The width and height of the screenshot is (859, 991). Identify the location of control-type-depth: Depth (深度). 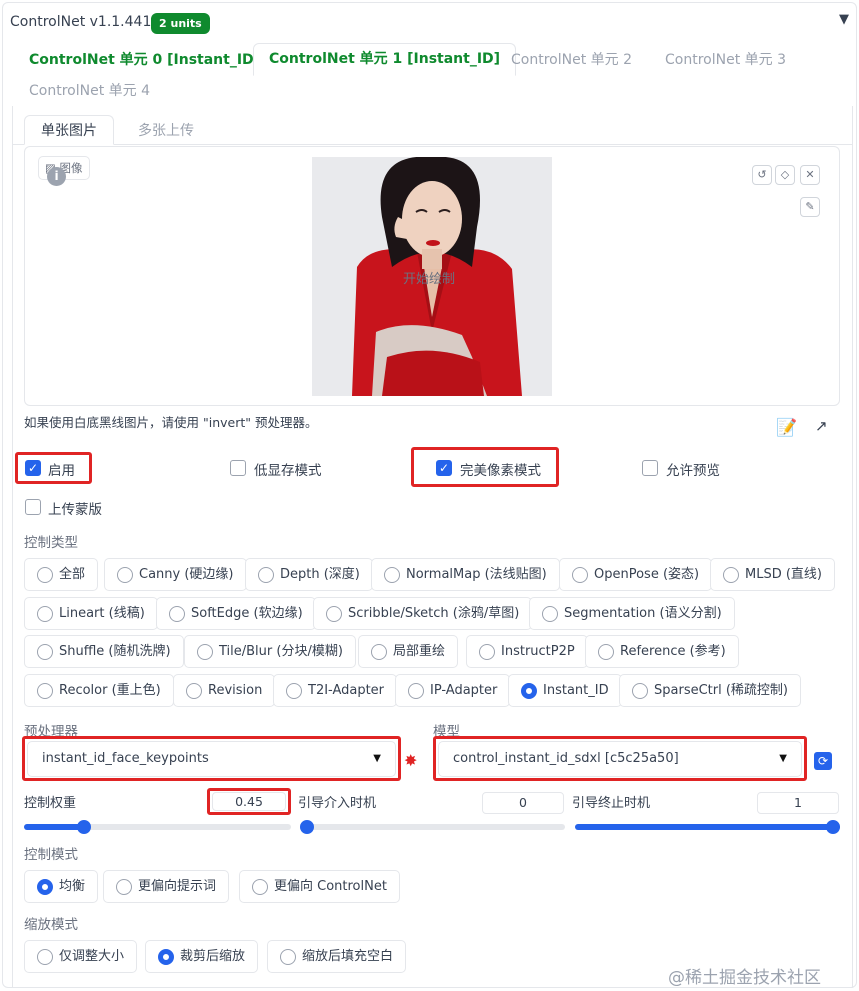
(309, 574).